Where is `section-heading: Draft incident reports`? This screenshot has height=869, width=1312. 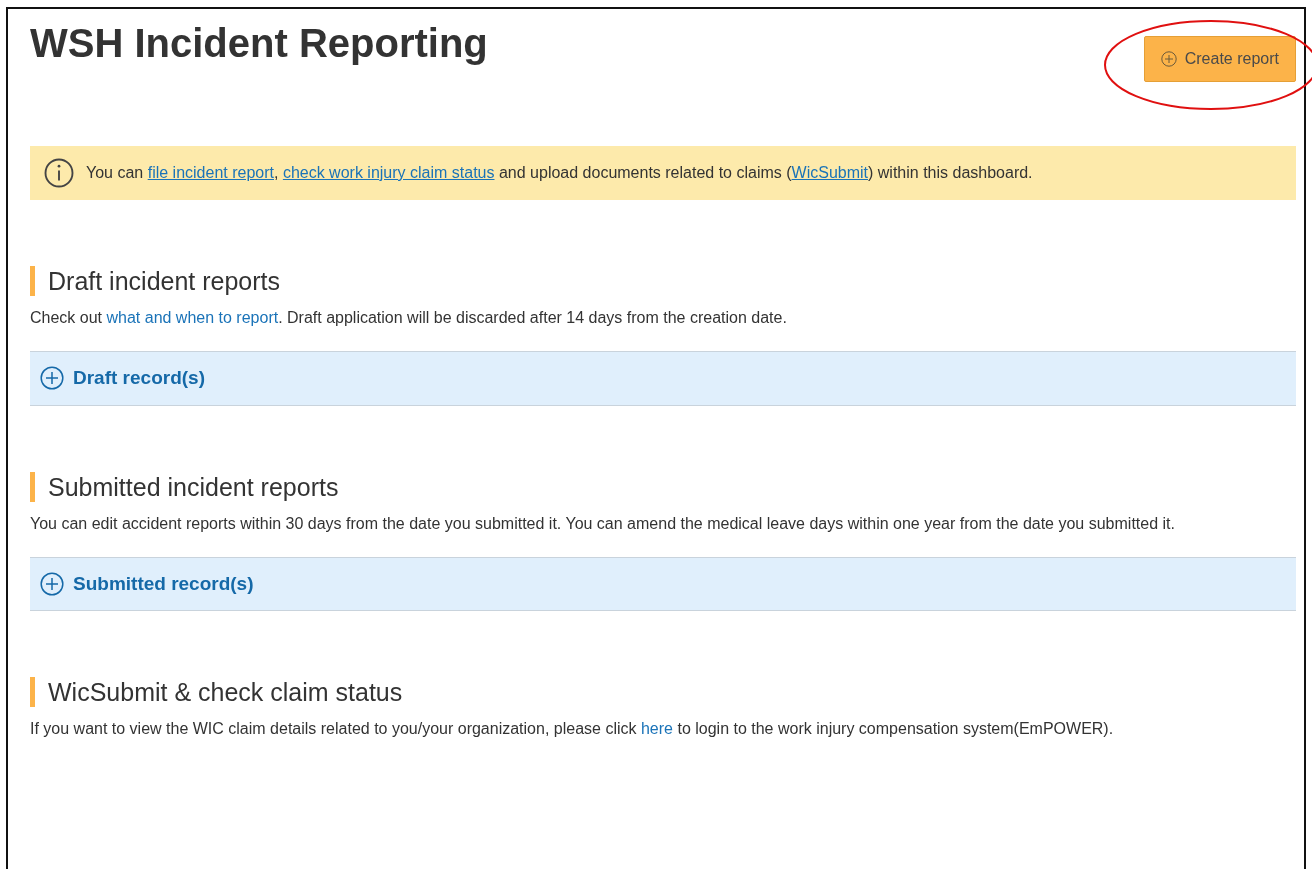
section-heading: Draft incident reports is located at coordinates (663, 281).